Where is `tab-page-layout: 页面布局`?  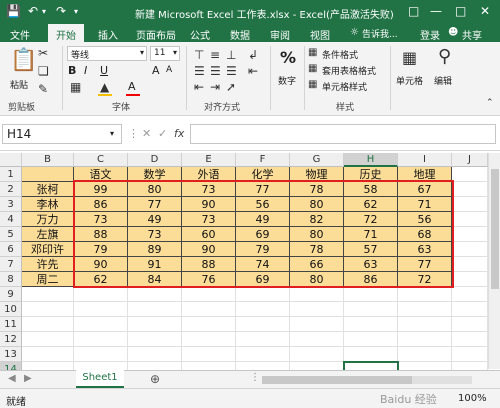 tab-page-layout: 页面布局 is located at coordinates (156, 34).